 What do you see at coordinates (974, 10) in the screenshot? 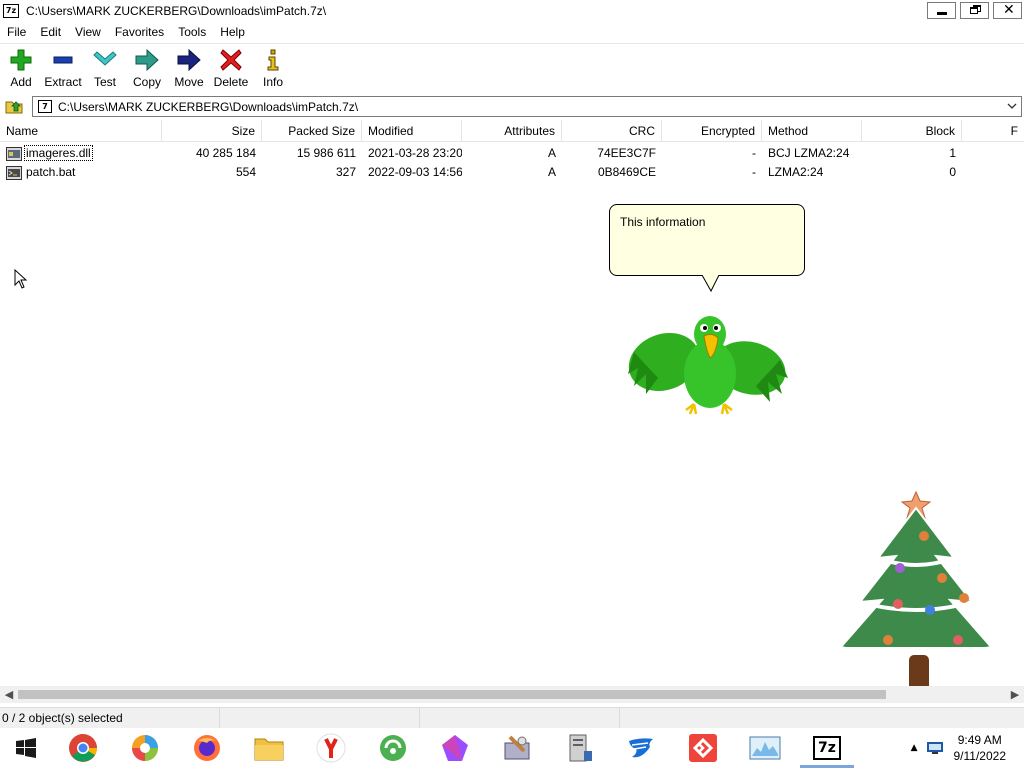
I see `restore-button` at bounding box center [974, 10].